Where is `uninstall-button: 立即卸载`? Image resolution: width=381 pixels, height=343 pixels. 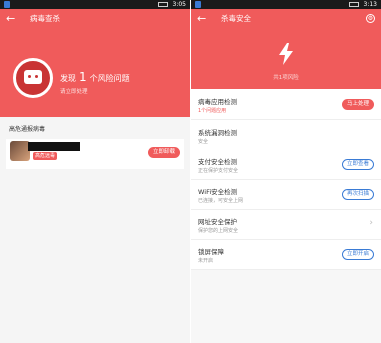 uninstall-button: 立即卸载 is located at coordinates (163, 152).